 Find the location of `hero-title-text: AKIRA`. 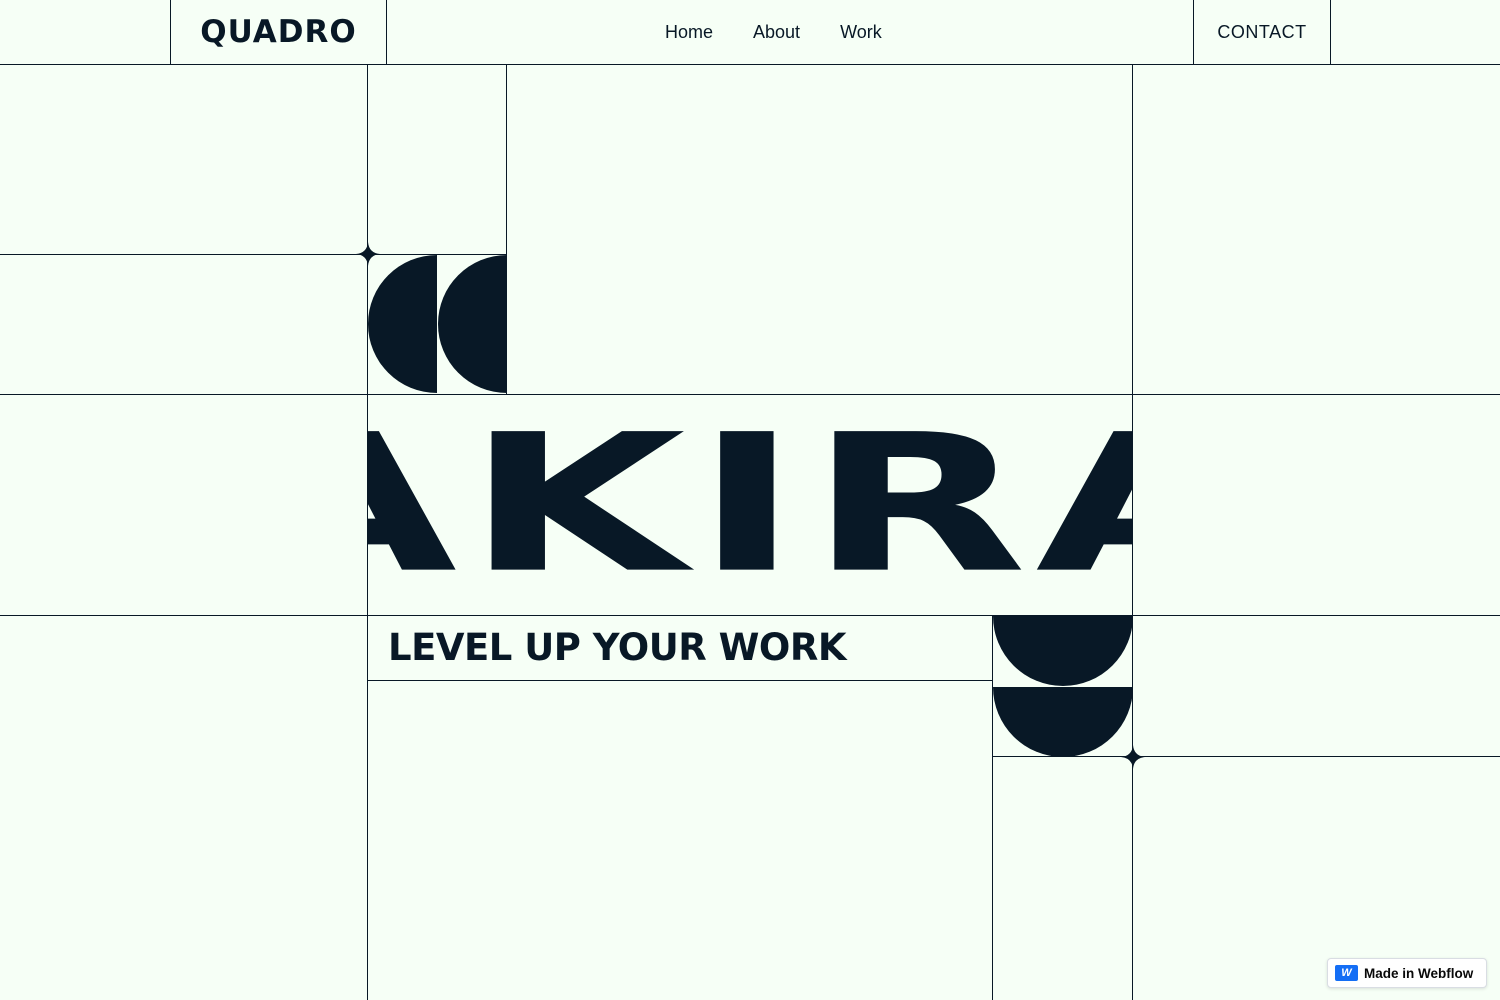

hero-title-text: AKIRA is located at coordinates (750, 505).